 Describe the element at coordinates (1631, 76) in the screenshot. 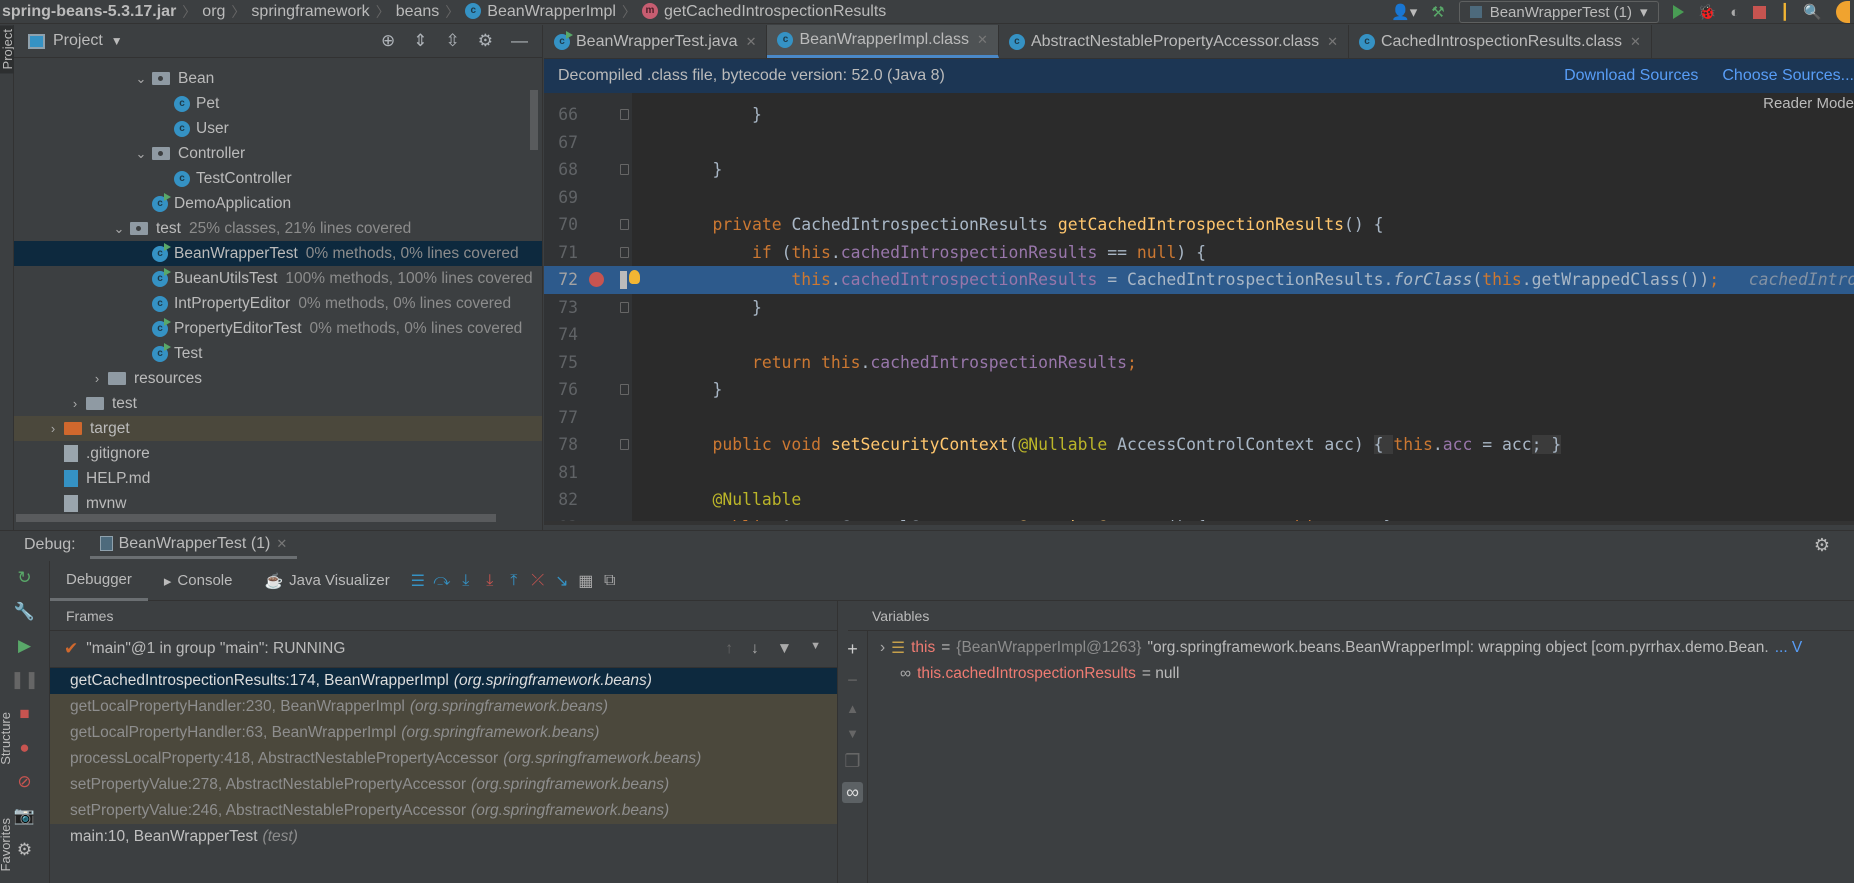

I see `download-sources-link: Download Sources` at that location.